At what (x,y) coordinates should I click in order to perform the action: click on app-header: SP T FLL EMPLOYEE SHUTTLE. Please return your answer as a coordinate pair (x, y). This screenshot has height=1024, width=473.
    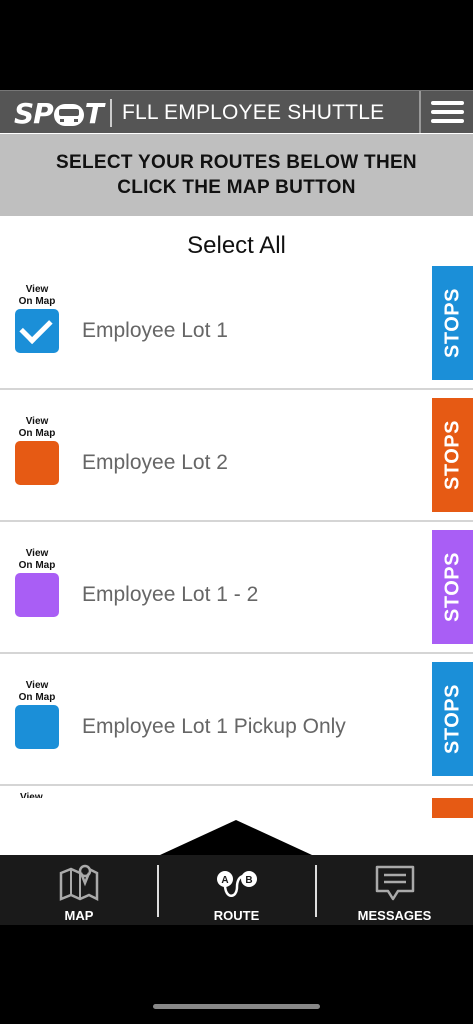
    Looking at the image, I should click on (236, 111).